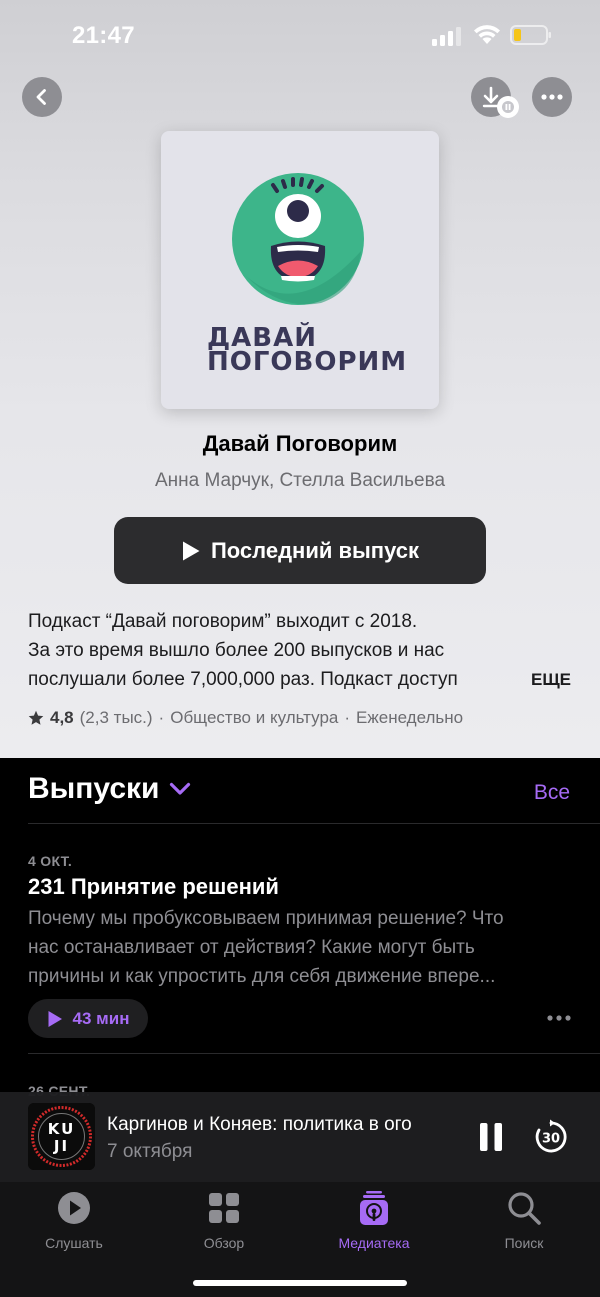 The width and height of the screenshot is (600, 1297). I want to click on tab-label: Медиатека, so click(374, 1243).